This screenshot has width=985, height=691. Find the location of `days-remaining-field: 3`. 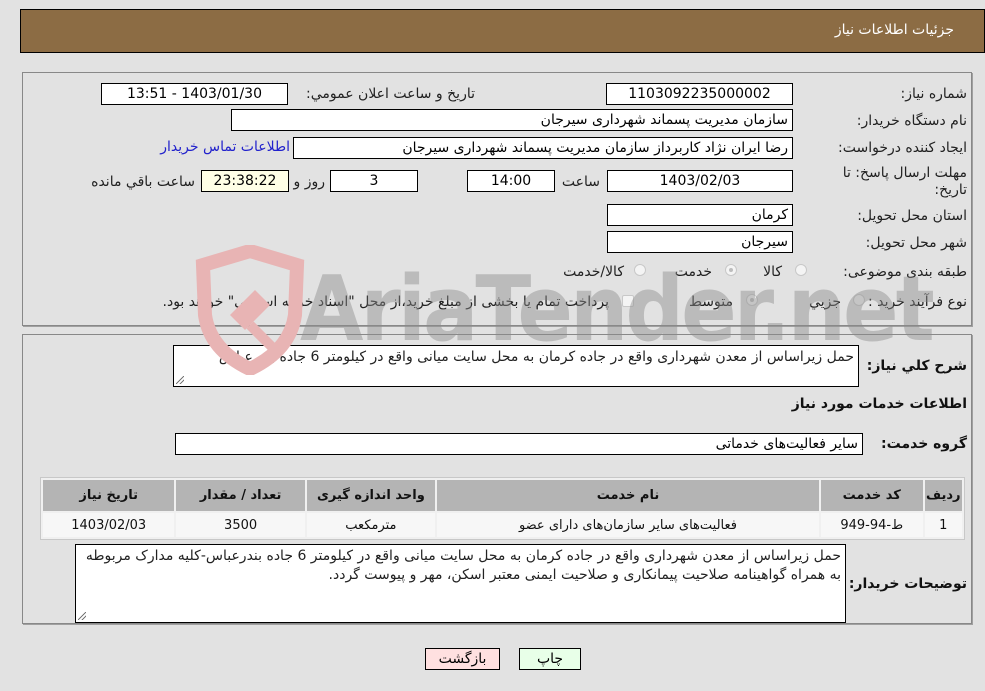

days-remaining-field: 3 is located at coordinates (374, 181).